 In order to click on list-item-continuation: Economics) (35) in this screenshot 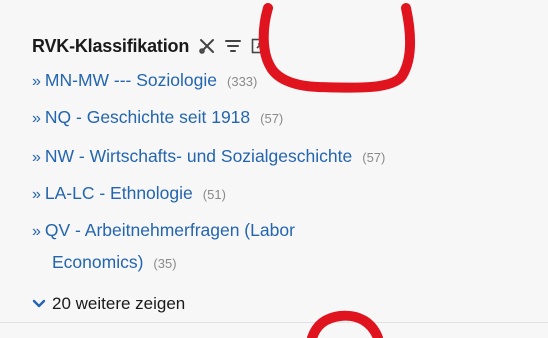, I will do `click(114, 263)`.